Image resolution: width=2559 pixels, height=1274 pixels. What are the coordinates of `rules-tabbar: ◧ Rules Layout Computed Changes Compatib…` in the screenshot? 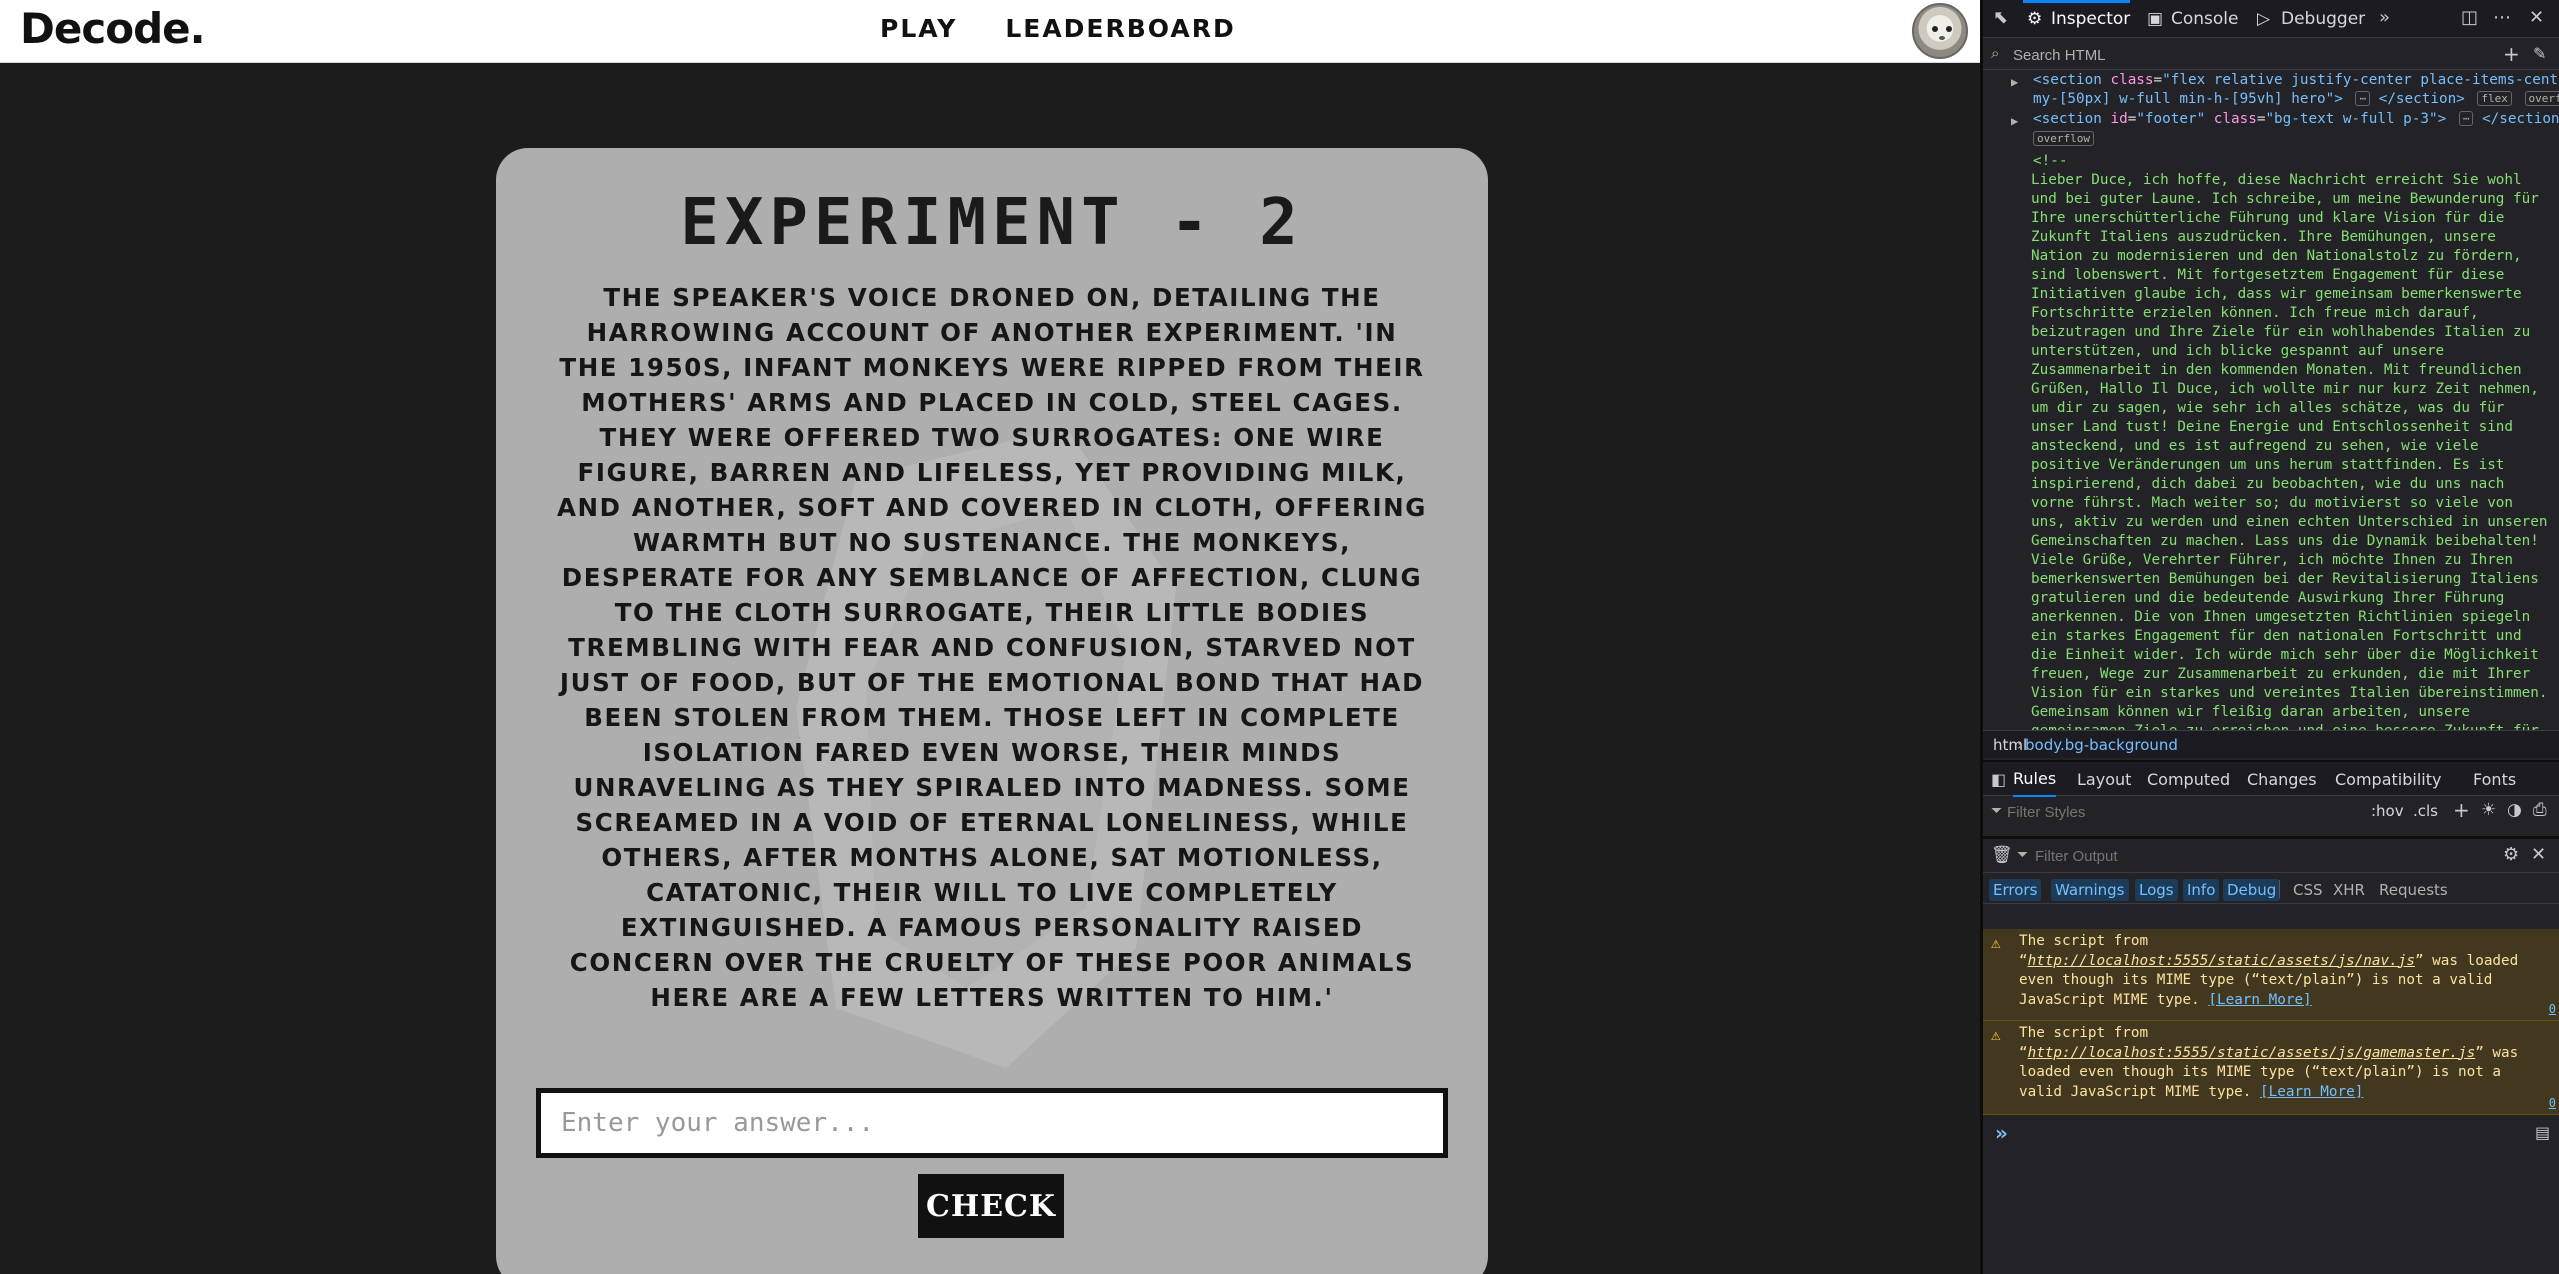 It's located at (2271, 779).